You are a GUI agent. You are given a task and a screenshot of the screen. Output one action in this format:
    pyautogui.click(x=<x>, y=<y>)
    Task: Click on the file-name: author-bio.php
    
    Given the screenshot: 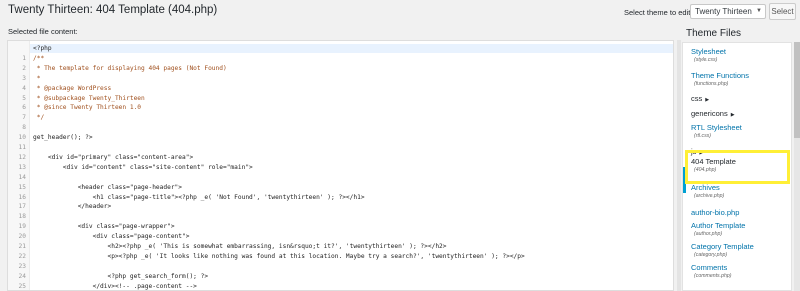 What is the action you would take?
    pyautogui.click(x=715, y=212)
    